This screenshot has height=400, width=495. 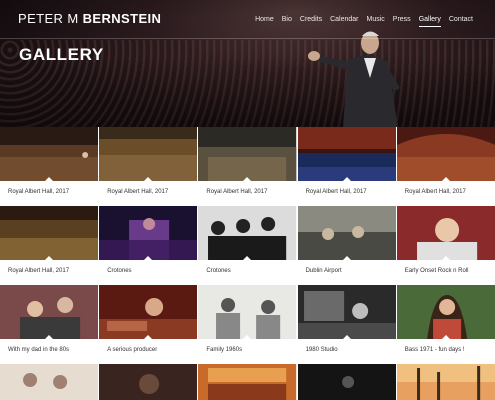 I want to click on gallery-item: Family 1960s, so click(x=247, y=324).